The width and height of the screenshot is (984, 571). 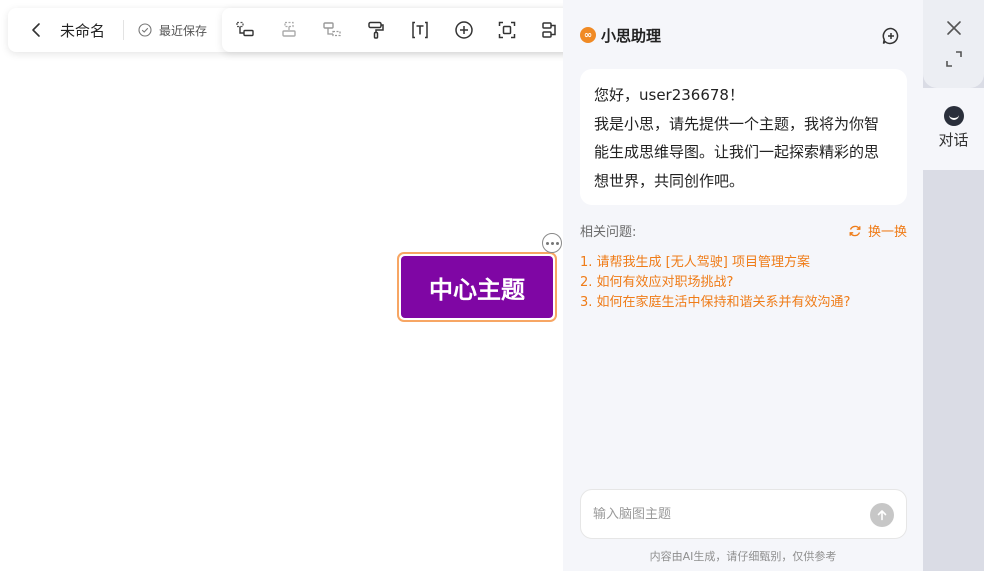 I want to click on add-child-button, so click(x=245, y=30).